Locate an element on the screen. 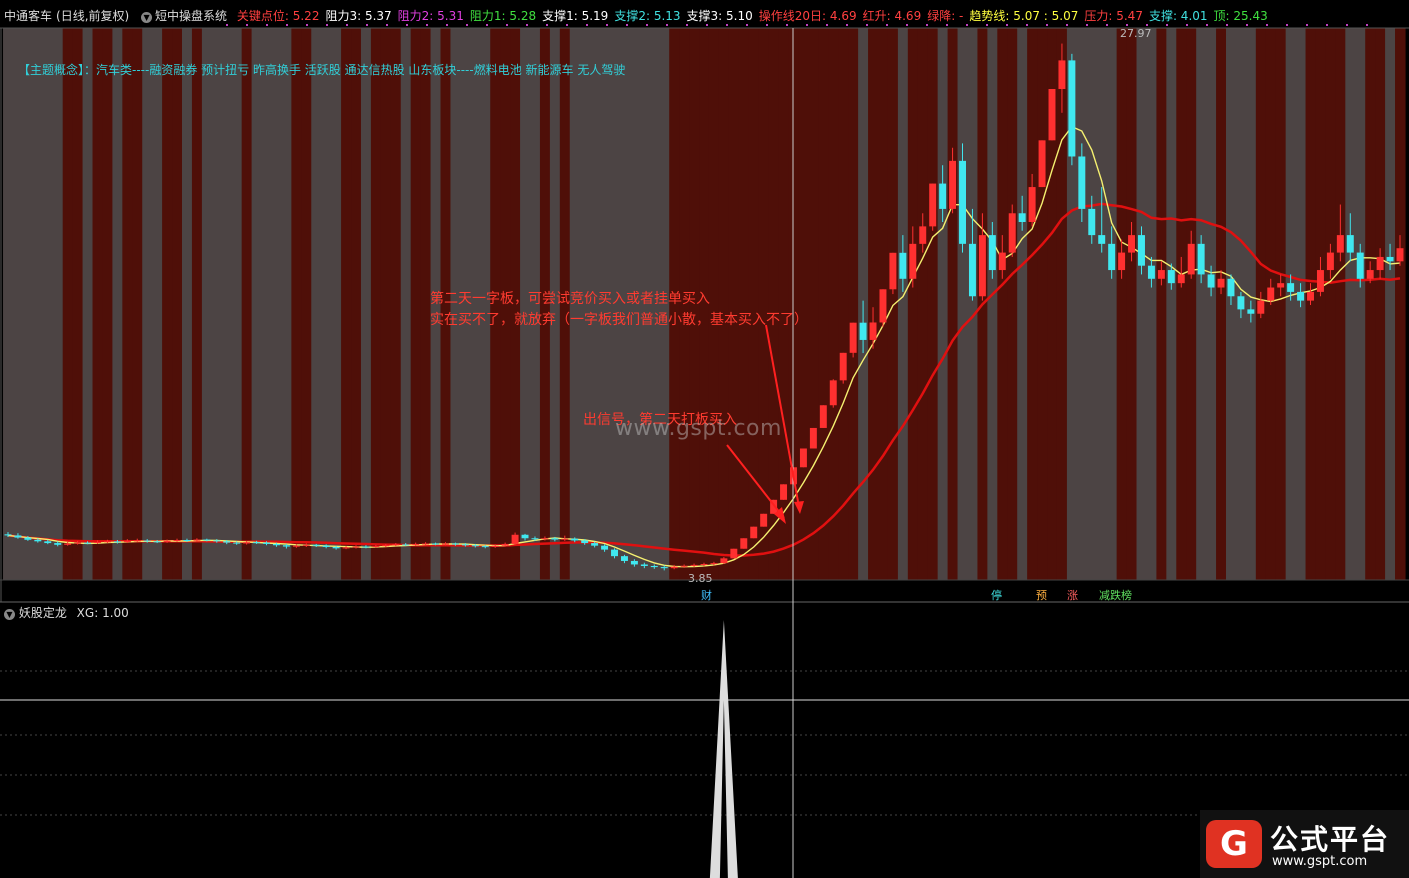 The width and height of the screenshot is (1409, 878). high-price-label: 27.97 is located at coordinates (1136, 33).